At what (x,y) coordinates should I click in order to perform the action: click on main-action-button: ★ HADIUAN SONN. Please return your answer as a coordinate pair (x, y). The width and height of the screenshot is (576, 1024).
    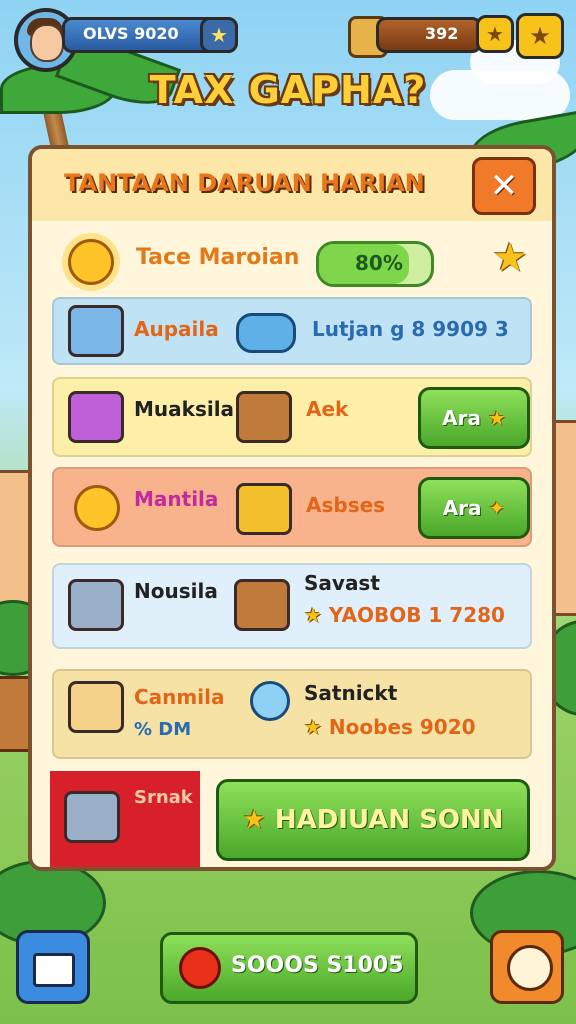
    Looking at the image, I should click on (373, 820).